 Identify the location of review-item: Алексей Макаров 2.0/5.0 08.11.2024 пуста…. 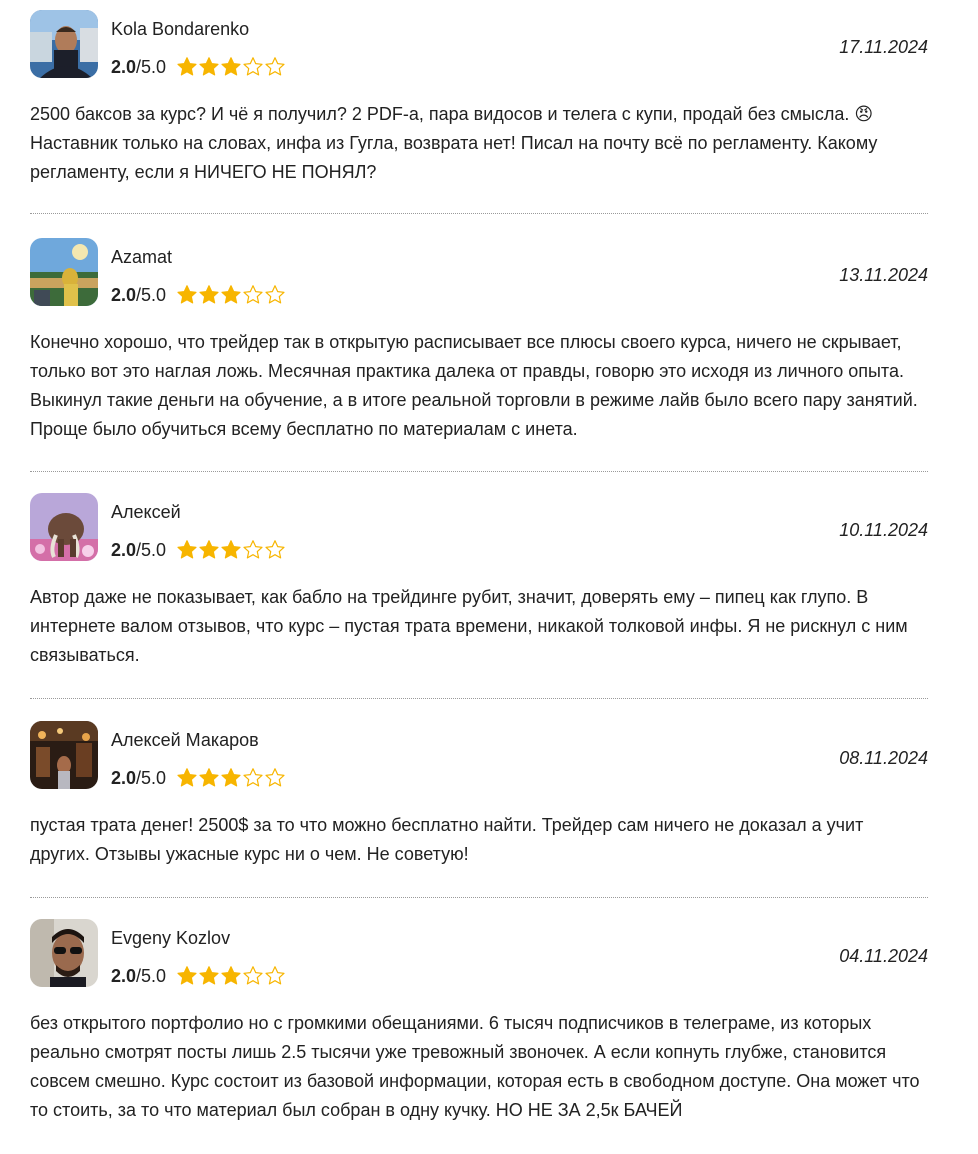
(479, 795).